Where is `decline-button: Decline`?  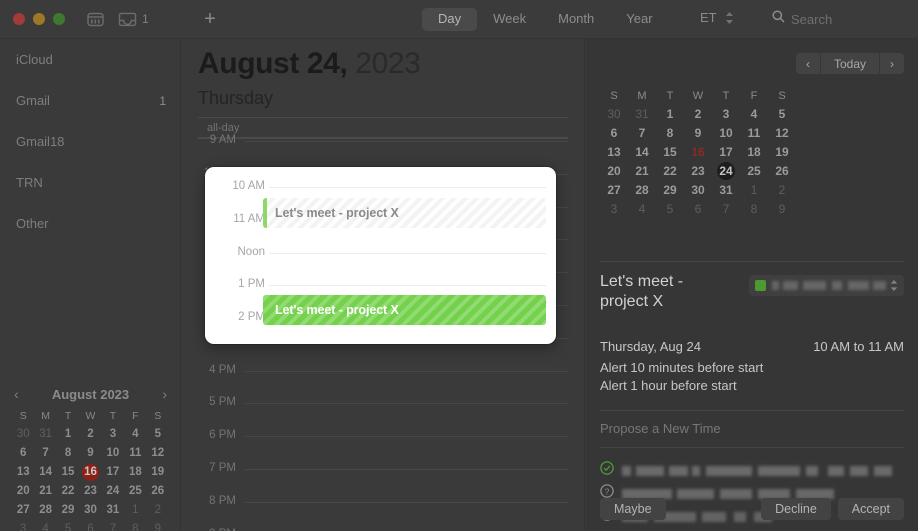
decline-button: Decline is located at coordinates (796, 509).